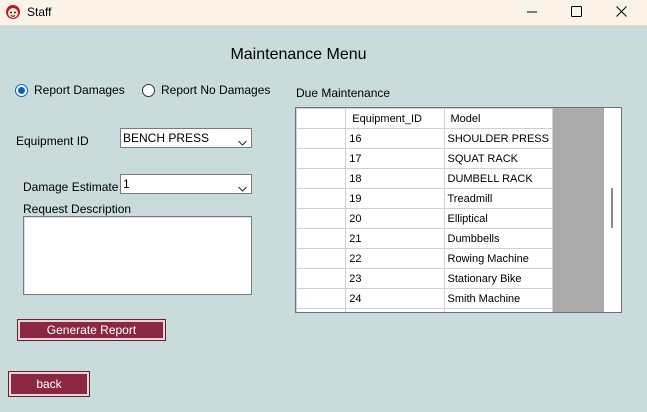 This screenshot has height=412, width=647. Describe the element at coordinates (21, 90) in the screenshot. I see `radio-selected-indicator` at that location.